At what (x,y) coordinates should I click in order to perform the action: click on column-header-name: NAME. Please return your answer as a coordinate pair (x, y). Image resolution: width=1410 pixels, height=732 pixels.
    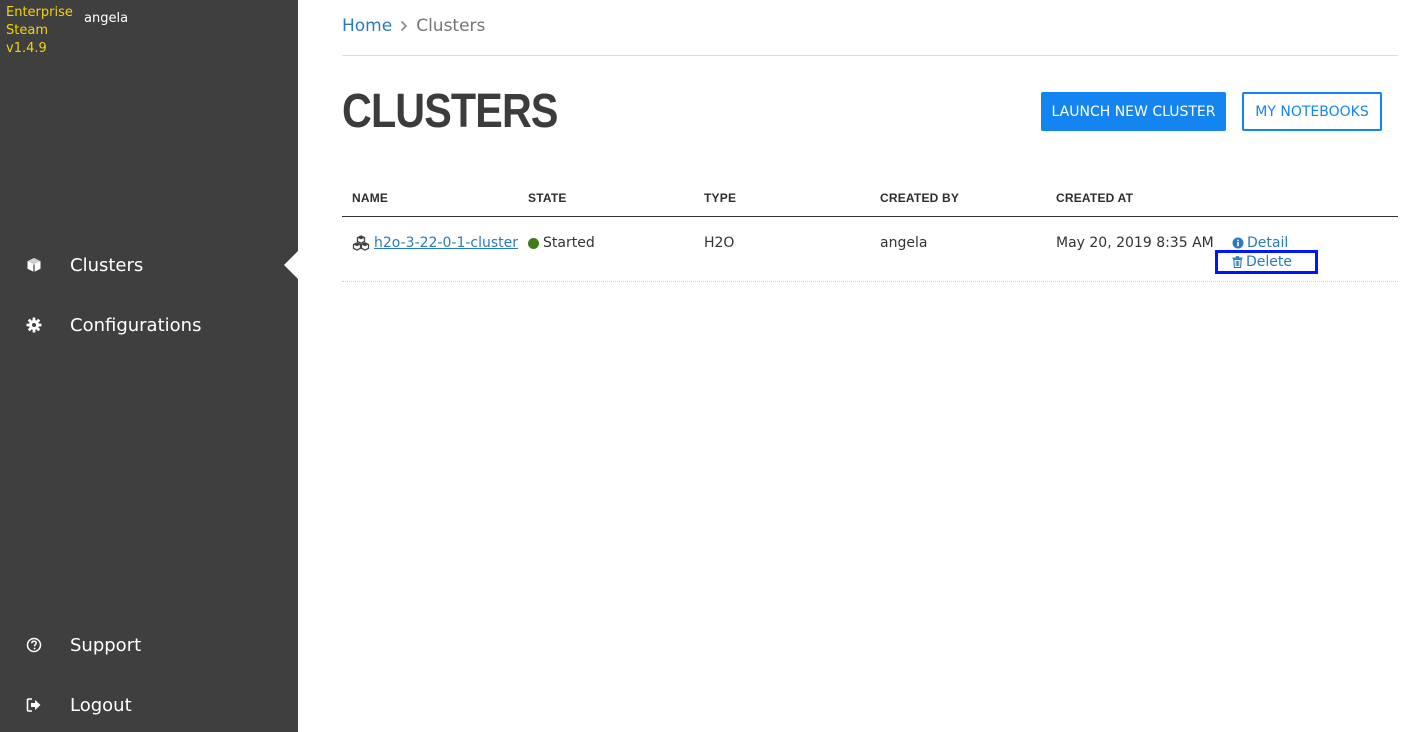
    Looking at the image, I should click on (370, 198).